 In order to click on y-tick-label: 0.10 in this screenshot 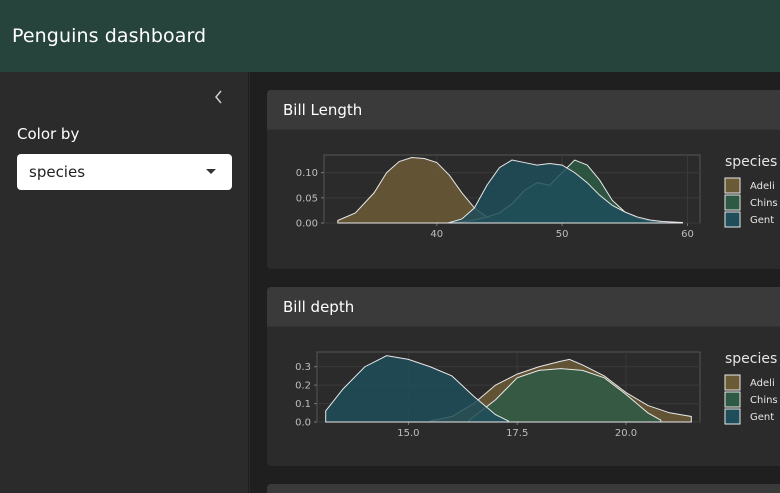, I will do `click(307, 173)`.